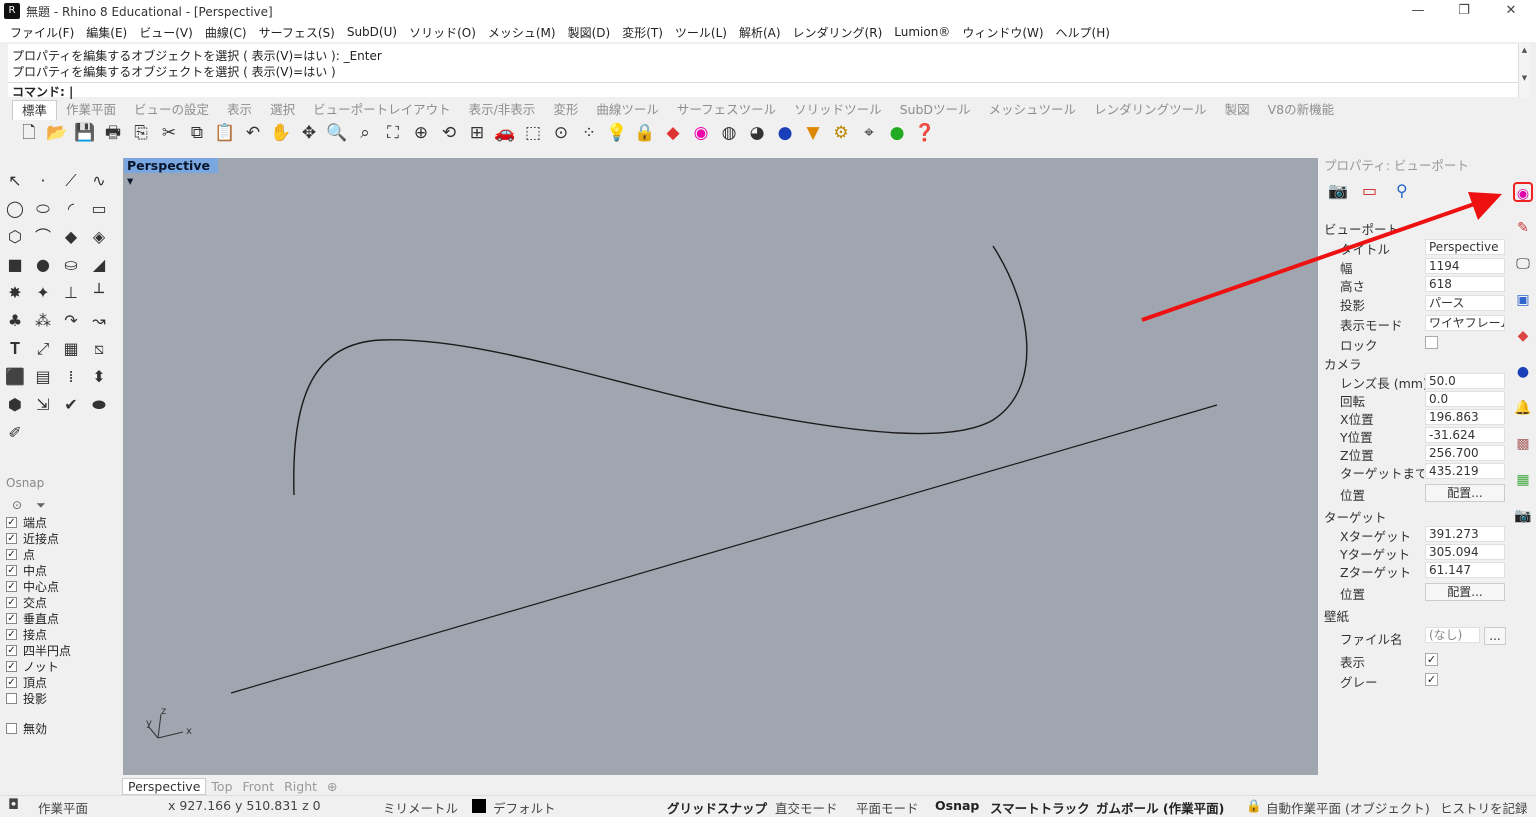 The image size is (1536, 817). What do you see at coordinates (887, 807) in the screenshot?
I see `planar-toggle: 平面モード` at bounding box center [887, 807].